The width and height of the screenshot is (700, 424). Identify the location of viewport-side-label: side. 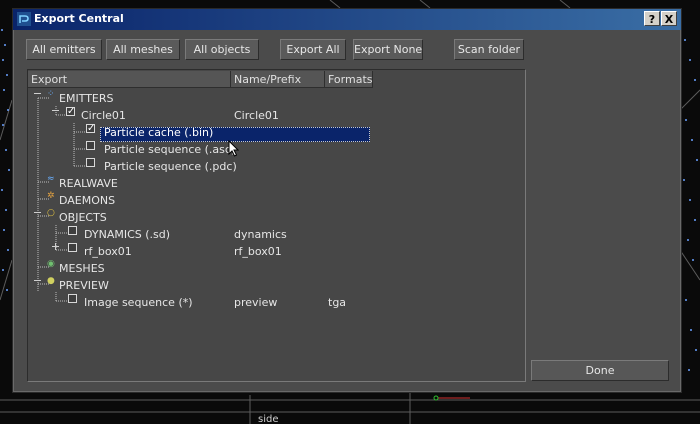
(268, 419).